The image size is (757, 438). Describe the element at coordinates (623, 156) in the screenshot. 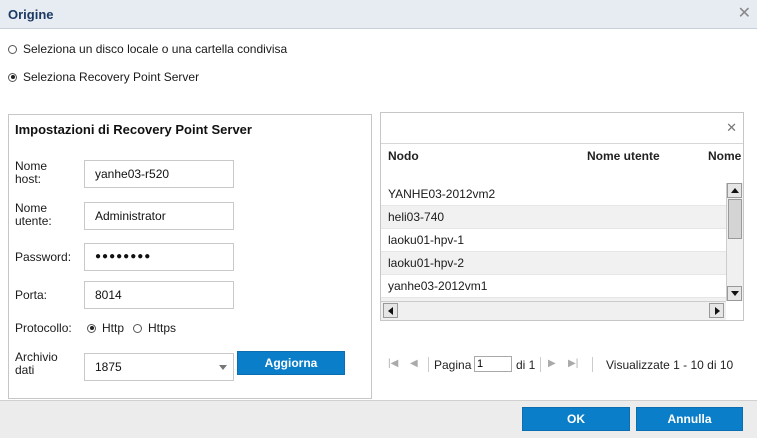

I see `column-header-username: Nome utente` at that location.